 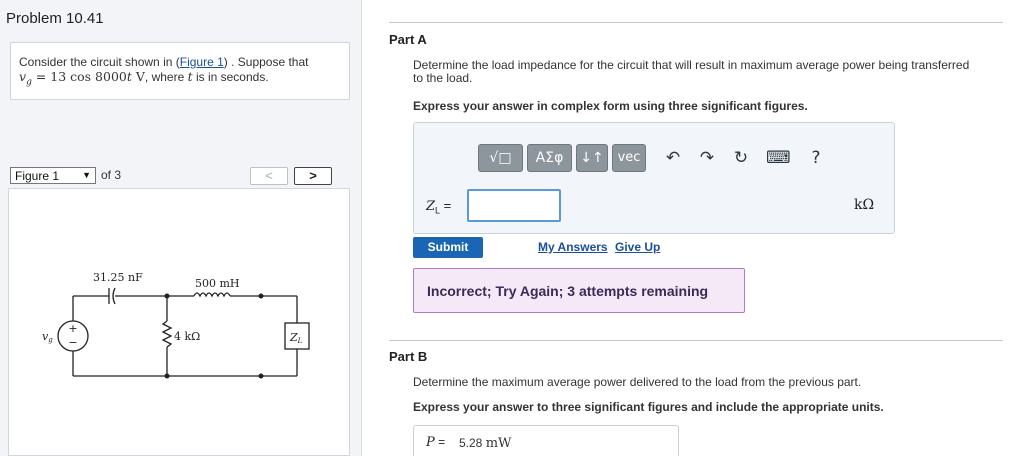 I want to click on problem-text-3: , where, so click(x=166, y=77).